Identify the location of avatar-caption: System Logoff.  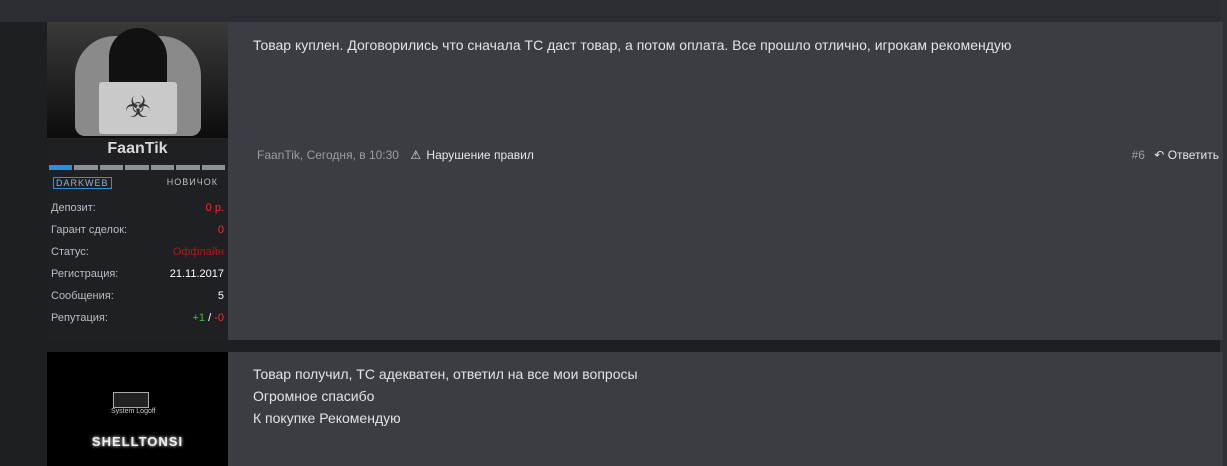
(133, 411).